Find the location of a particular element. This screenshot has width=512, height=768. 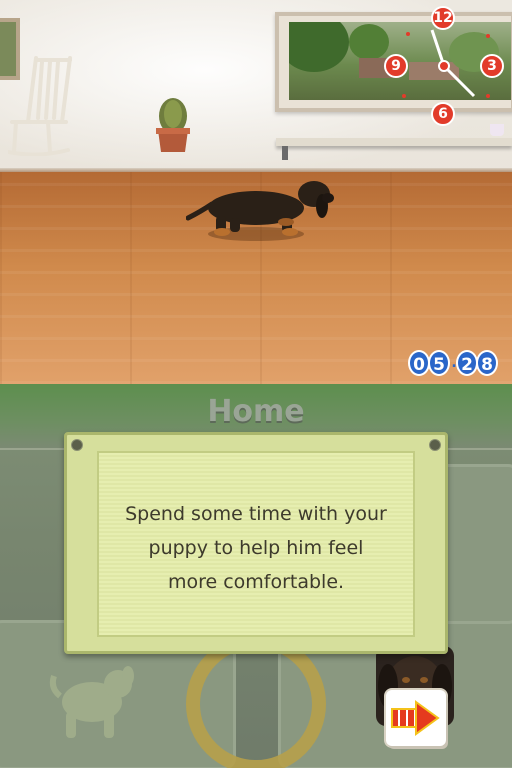

arrow-right-icon is located at coordinates (415, 718).